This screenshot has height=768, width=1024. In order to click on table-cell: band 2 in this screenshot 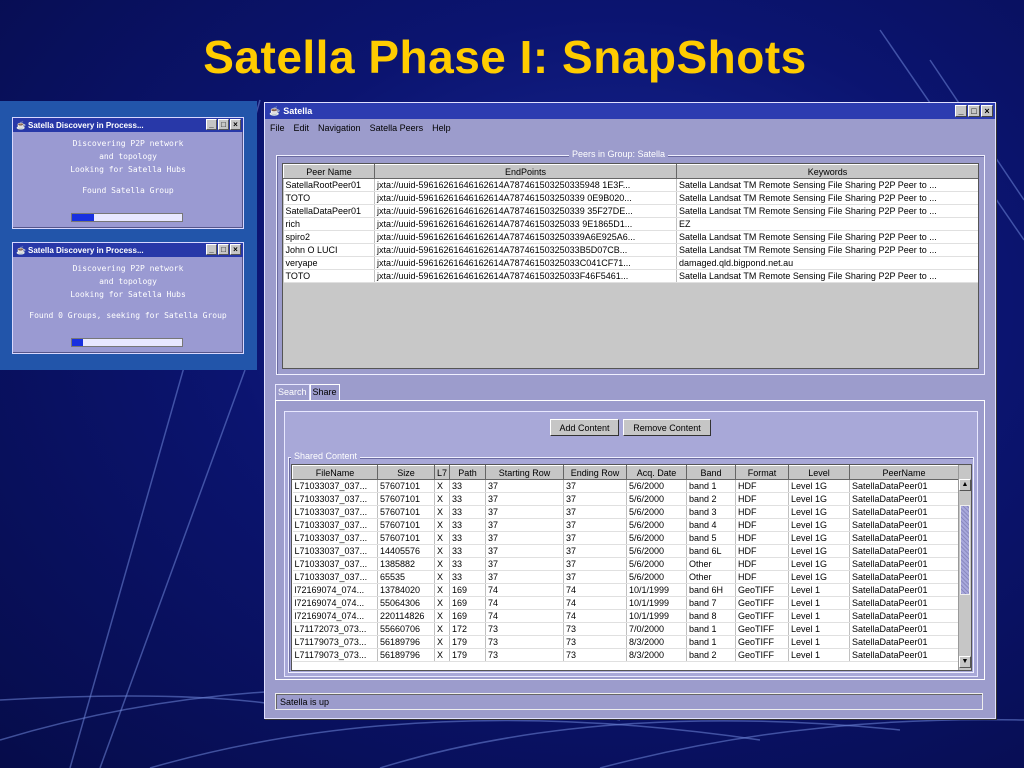, I will do `click(711, 655)`.